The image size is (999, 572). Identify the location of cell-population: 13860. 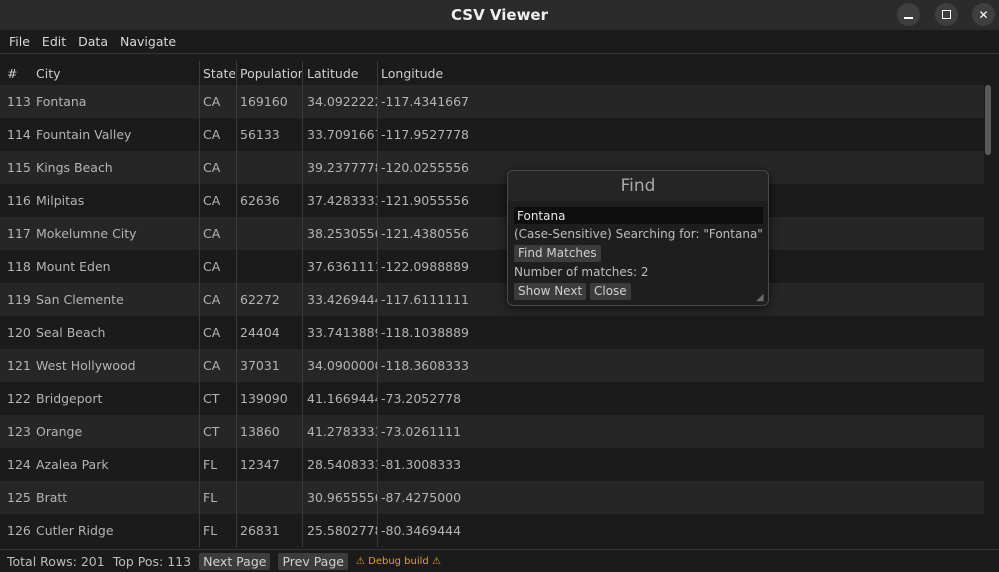
(260, 431).